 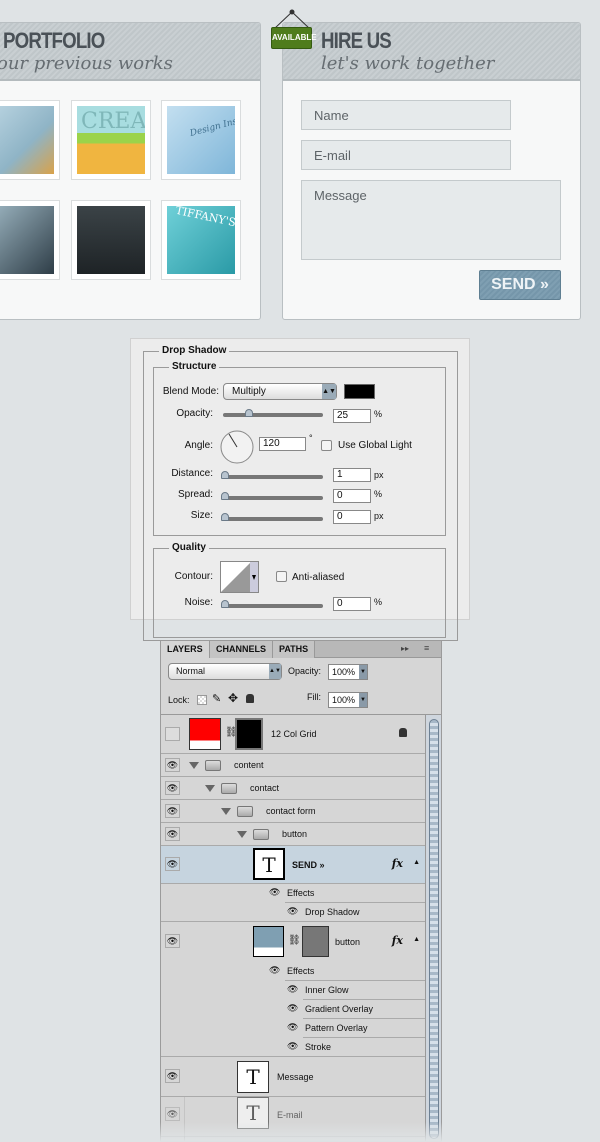 What do you see at coordinates (281, 576) in the screenshot?
I see `anti-aliased-checkbox` at bounding box center [281, 576].